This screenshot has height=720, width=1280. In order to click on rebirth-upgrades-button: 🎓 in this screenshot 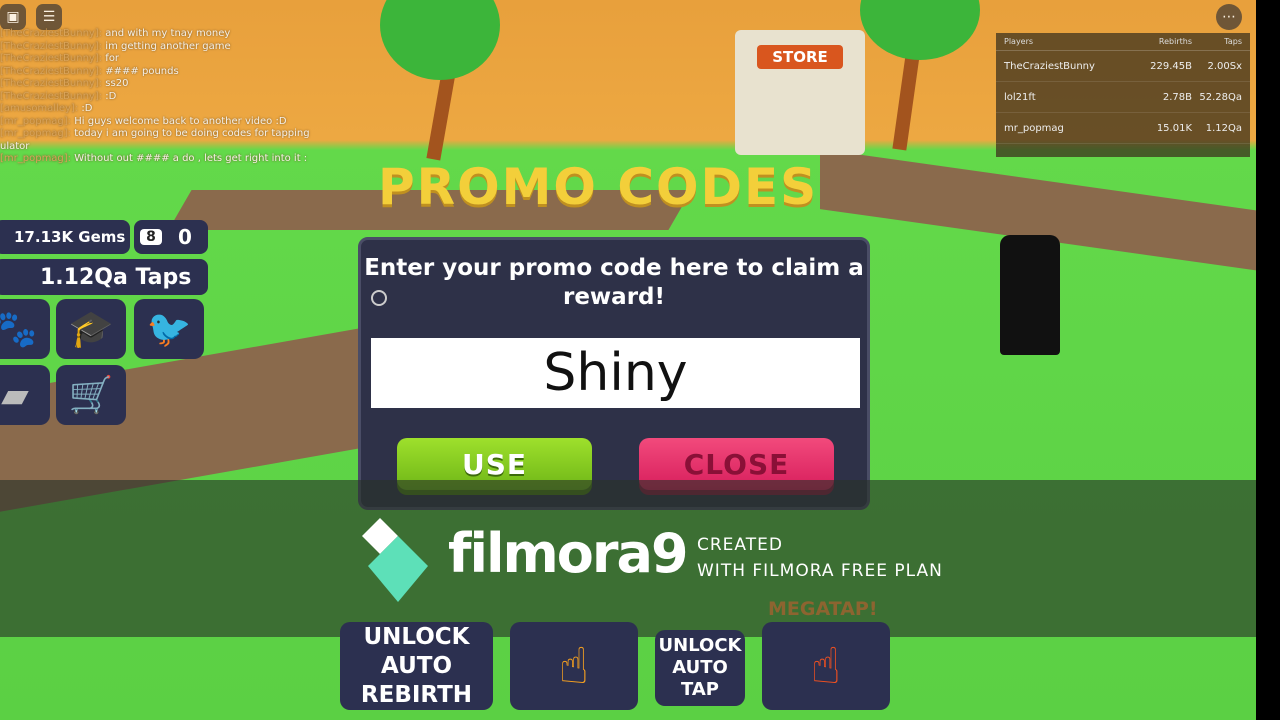, I will do `click(91, 329)`.